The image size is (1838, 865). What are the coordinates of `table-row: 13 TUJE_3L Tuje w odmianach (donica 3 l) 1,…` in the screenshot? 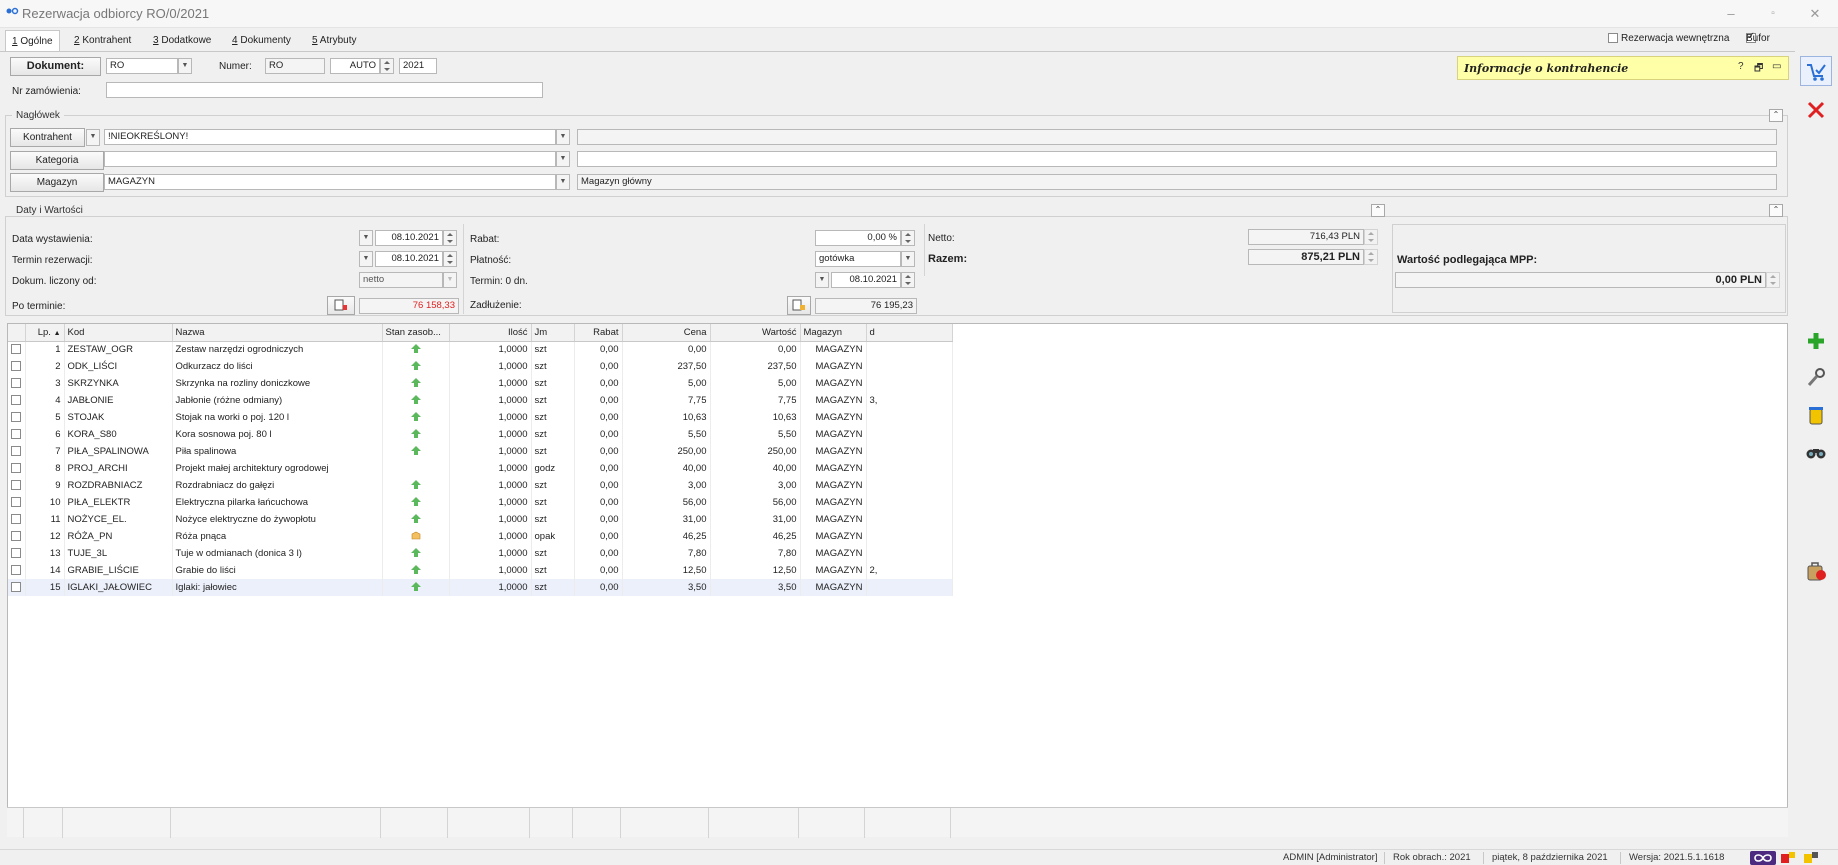 It's located at (480, 553).